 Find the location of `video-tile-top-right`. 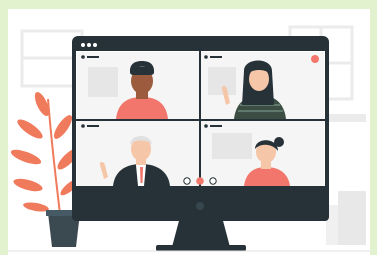

video-tile-top-right is located at coordinates (262, 85).